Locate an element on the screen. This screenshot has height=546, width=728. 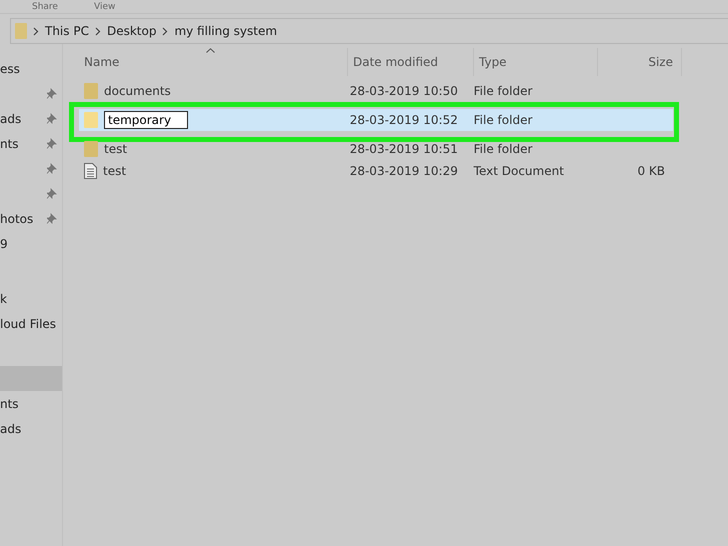
column-header: Type is located at coordinates (536, 62).